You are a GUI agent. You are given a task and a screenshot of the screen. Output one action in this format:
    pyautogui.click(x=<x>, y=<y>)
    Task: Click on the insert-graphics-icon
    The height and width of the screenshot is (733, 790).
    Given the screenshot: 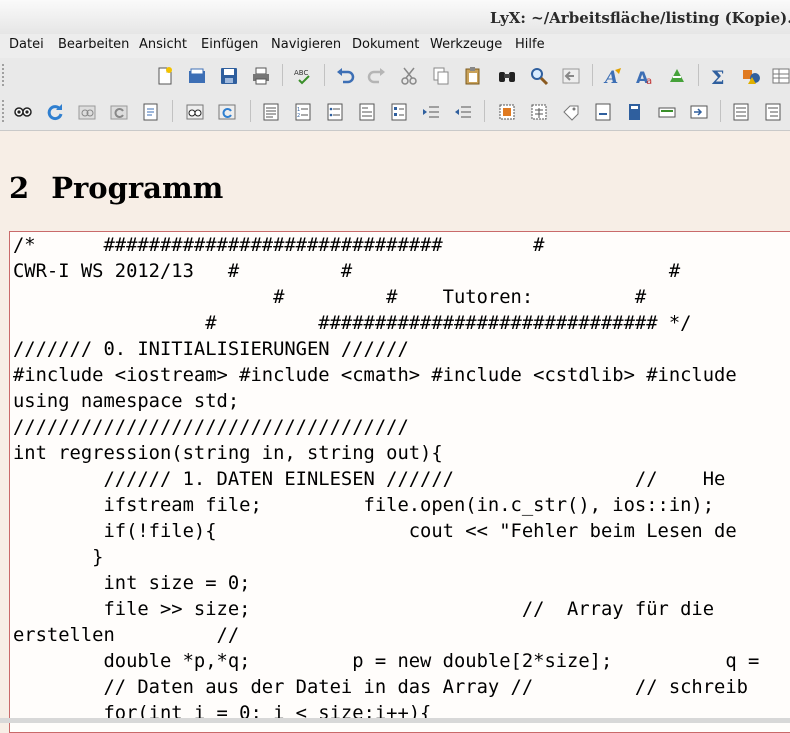 What is the action you would take?
    pyautogui.click(x=751, y=76)
    